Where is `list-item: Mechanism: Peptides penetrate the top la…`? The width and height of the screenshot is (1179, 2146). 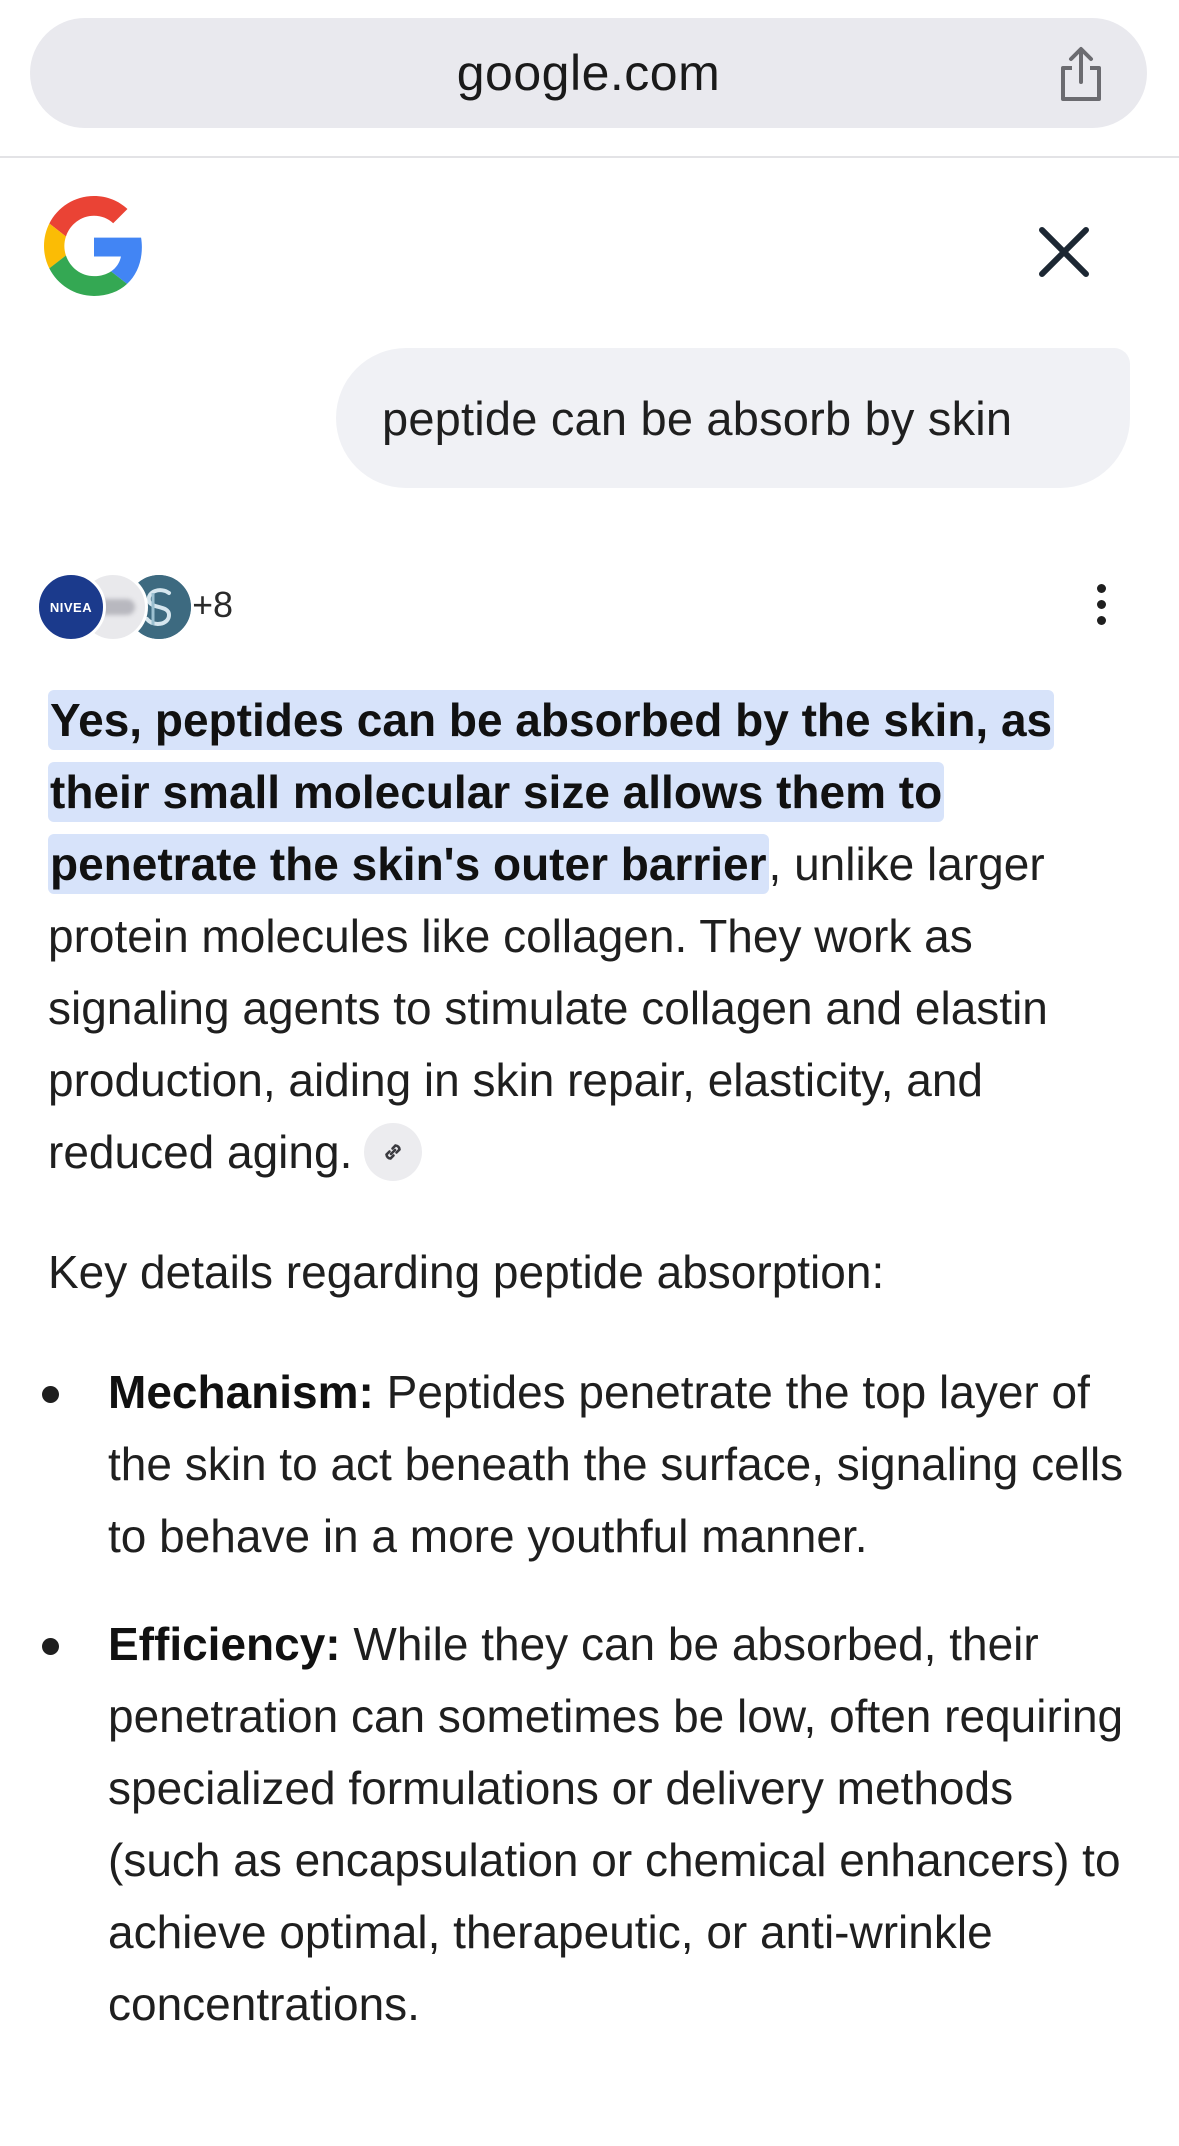
list-item: Mechanism: Peptides penetrate the top la… is located at coordinates (589, 1464).